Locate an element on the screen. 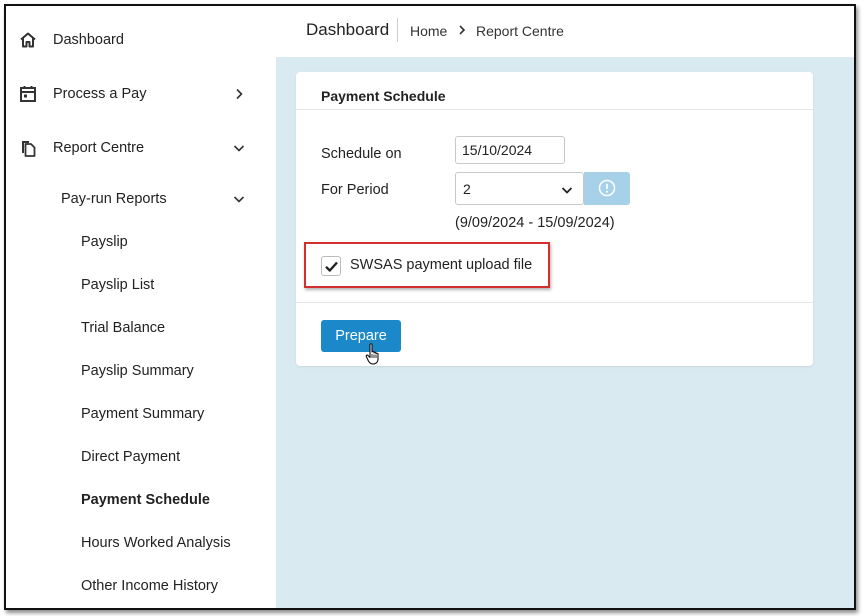  page-title: Dashboard is located at coordinates (348, 29).